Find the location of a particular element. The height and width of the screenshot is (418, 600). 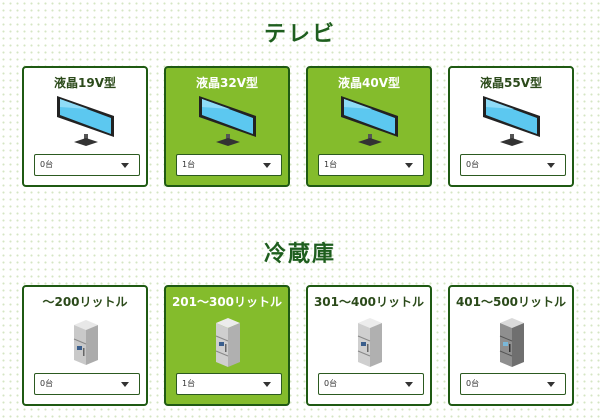

fridge-card-label: 401～500リットル is located at coordinates (511, 302).